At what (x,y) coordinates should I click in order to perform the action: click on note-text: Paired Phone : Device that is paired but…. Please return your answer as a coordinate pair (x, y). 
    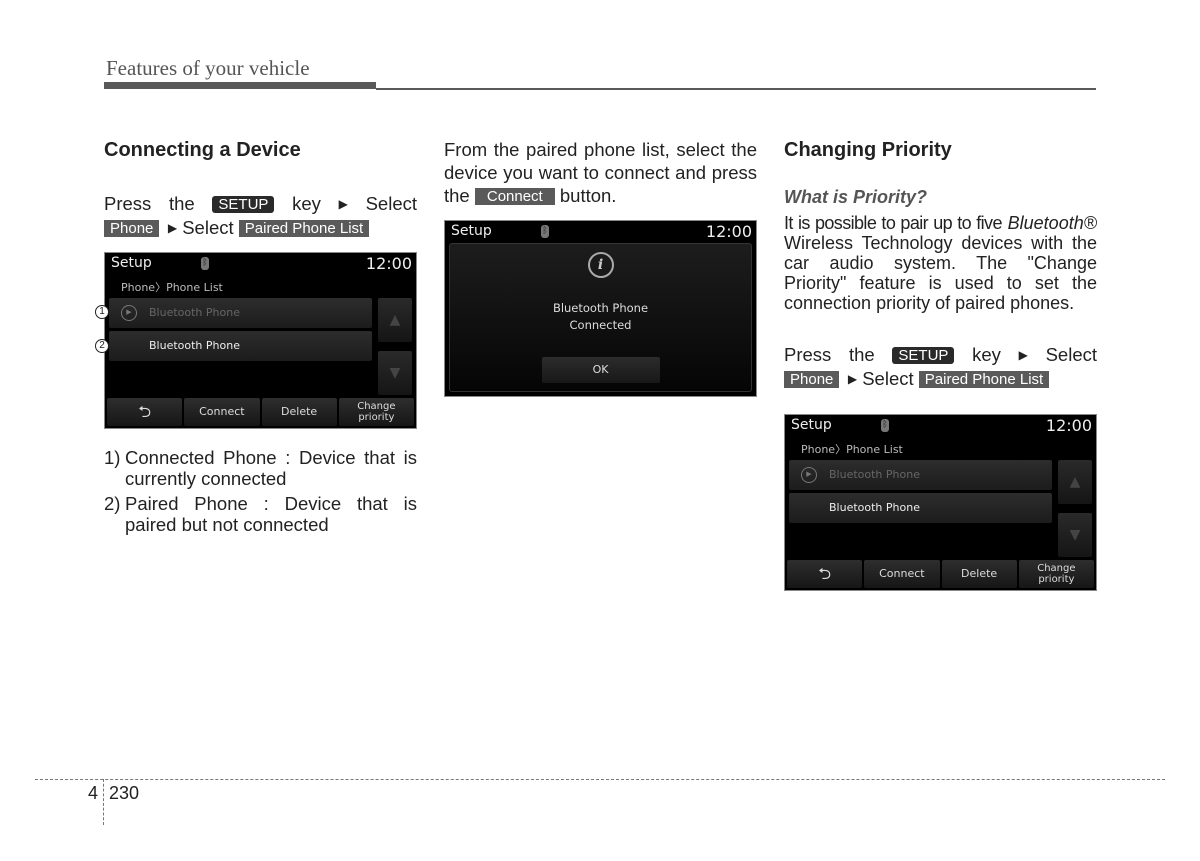
    Looking at the image, I should click on (271, 514).